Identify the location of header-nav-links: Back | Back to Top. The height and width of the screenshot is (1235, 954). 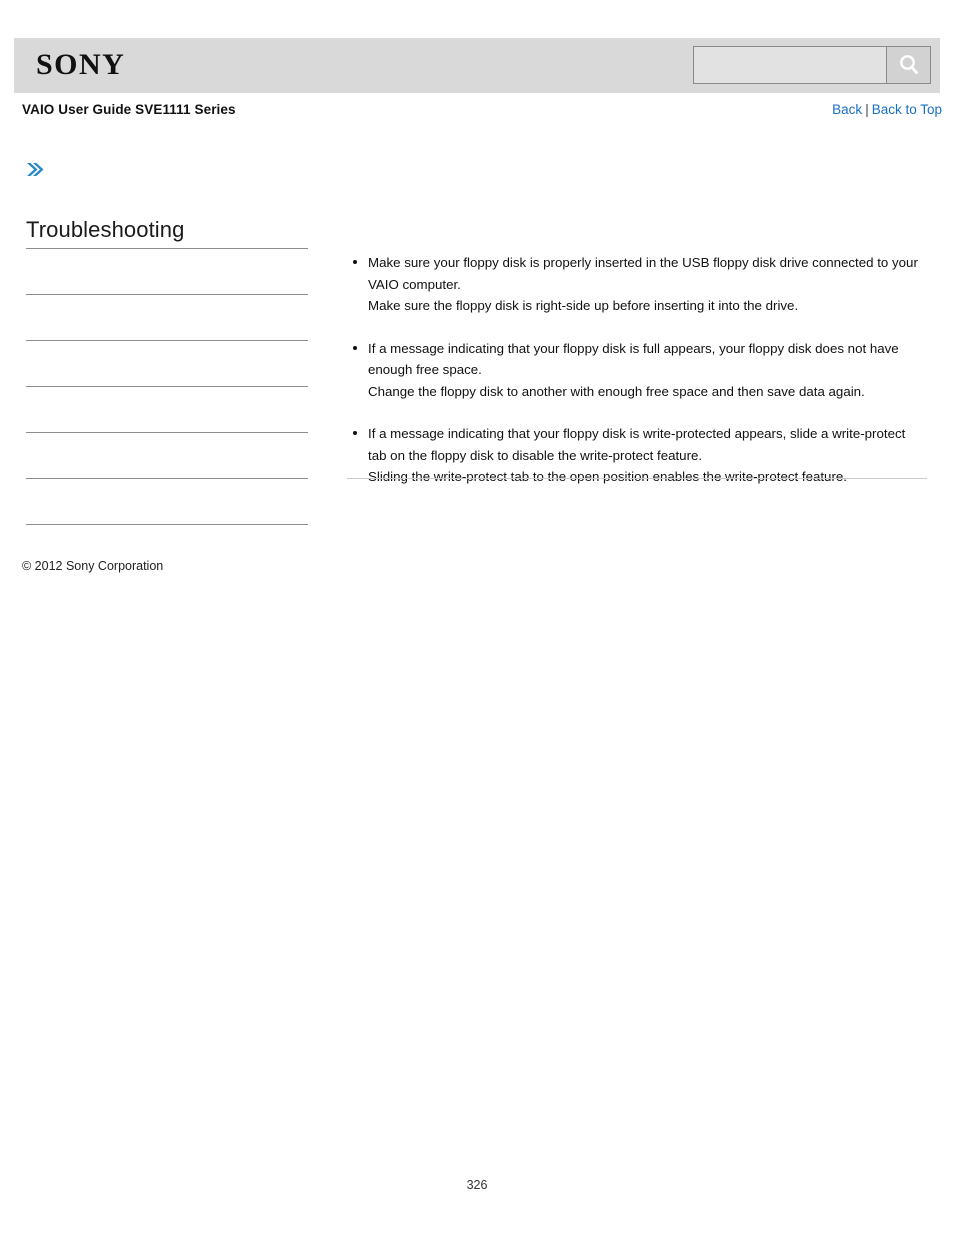
(887, 109).